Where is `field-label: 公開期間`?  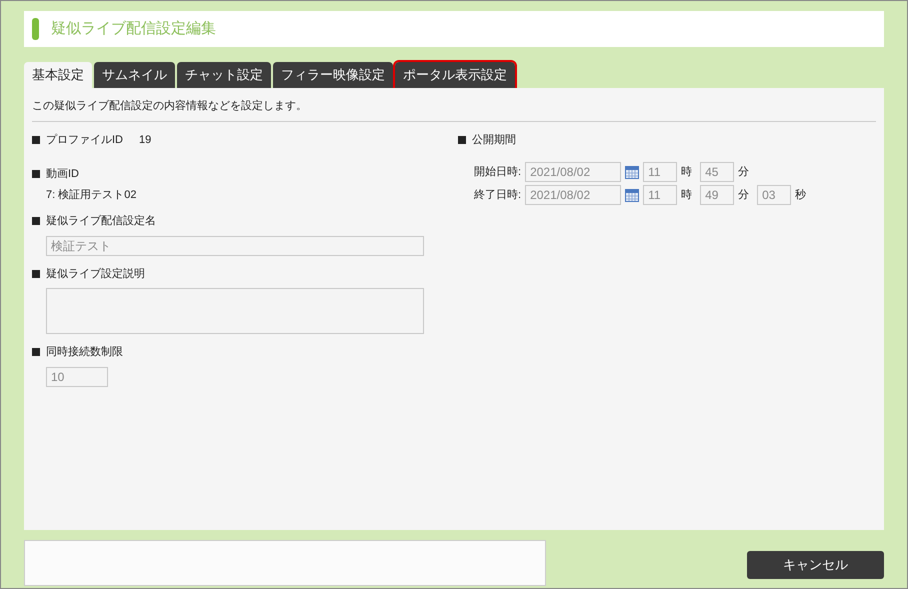 field-label: 公開期間 is located at coordinates (494, 140).